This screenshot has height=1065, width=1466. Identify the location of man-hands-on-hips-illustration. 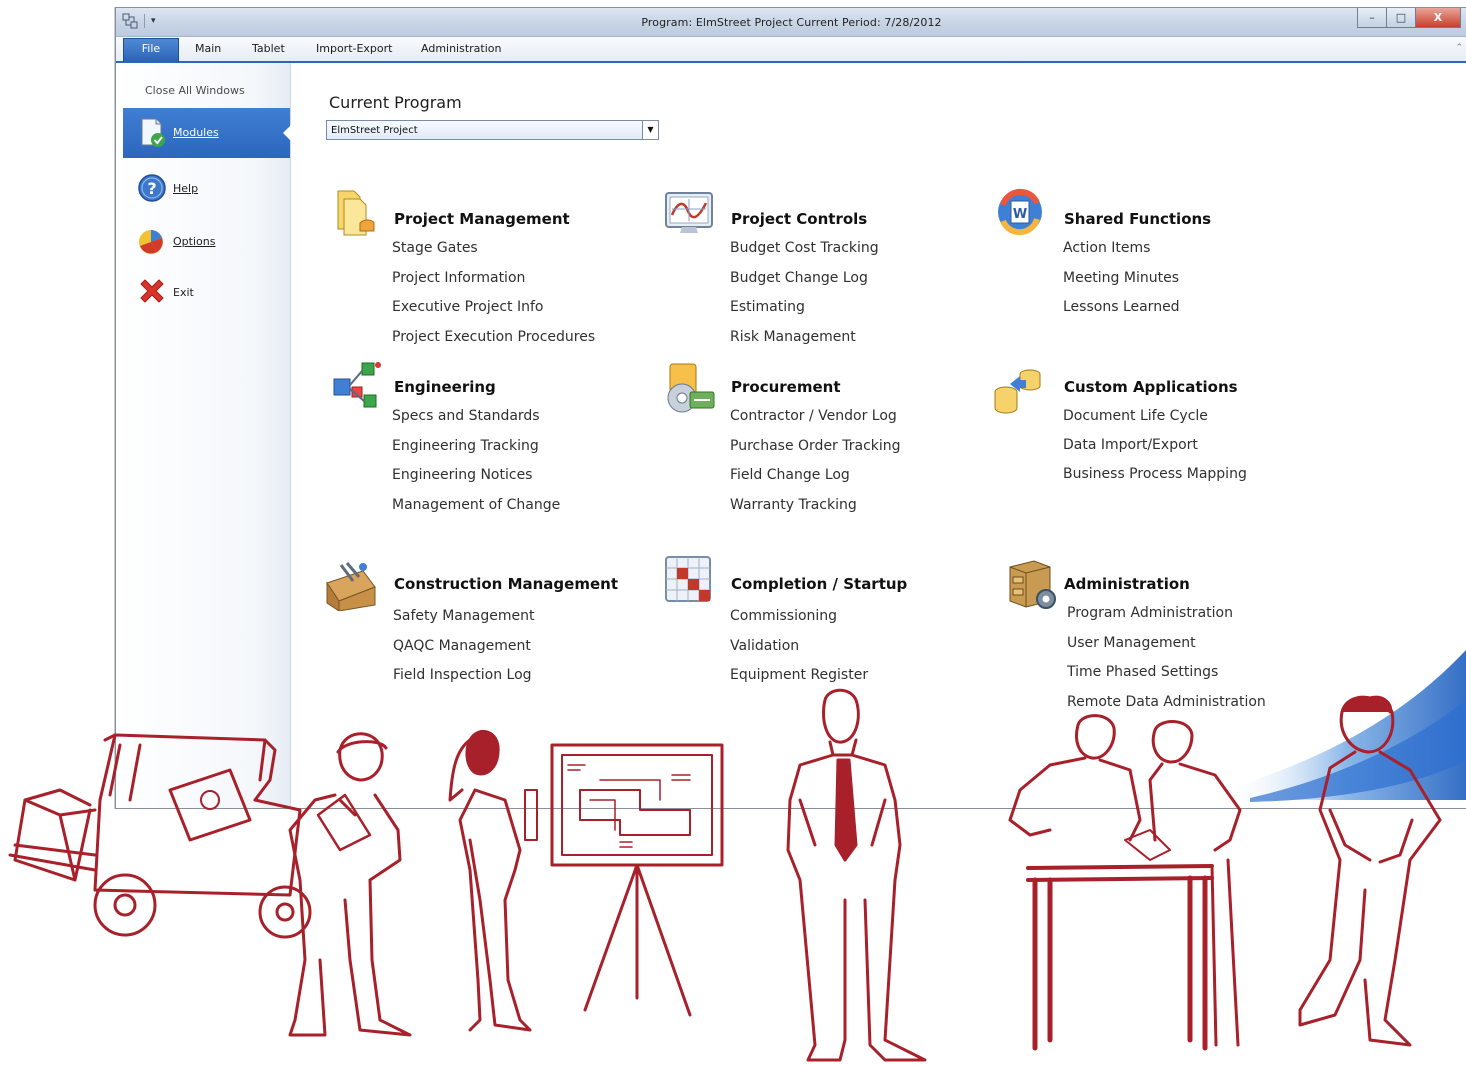
(1370, 871).